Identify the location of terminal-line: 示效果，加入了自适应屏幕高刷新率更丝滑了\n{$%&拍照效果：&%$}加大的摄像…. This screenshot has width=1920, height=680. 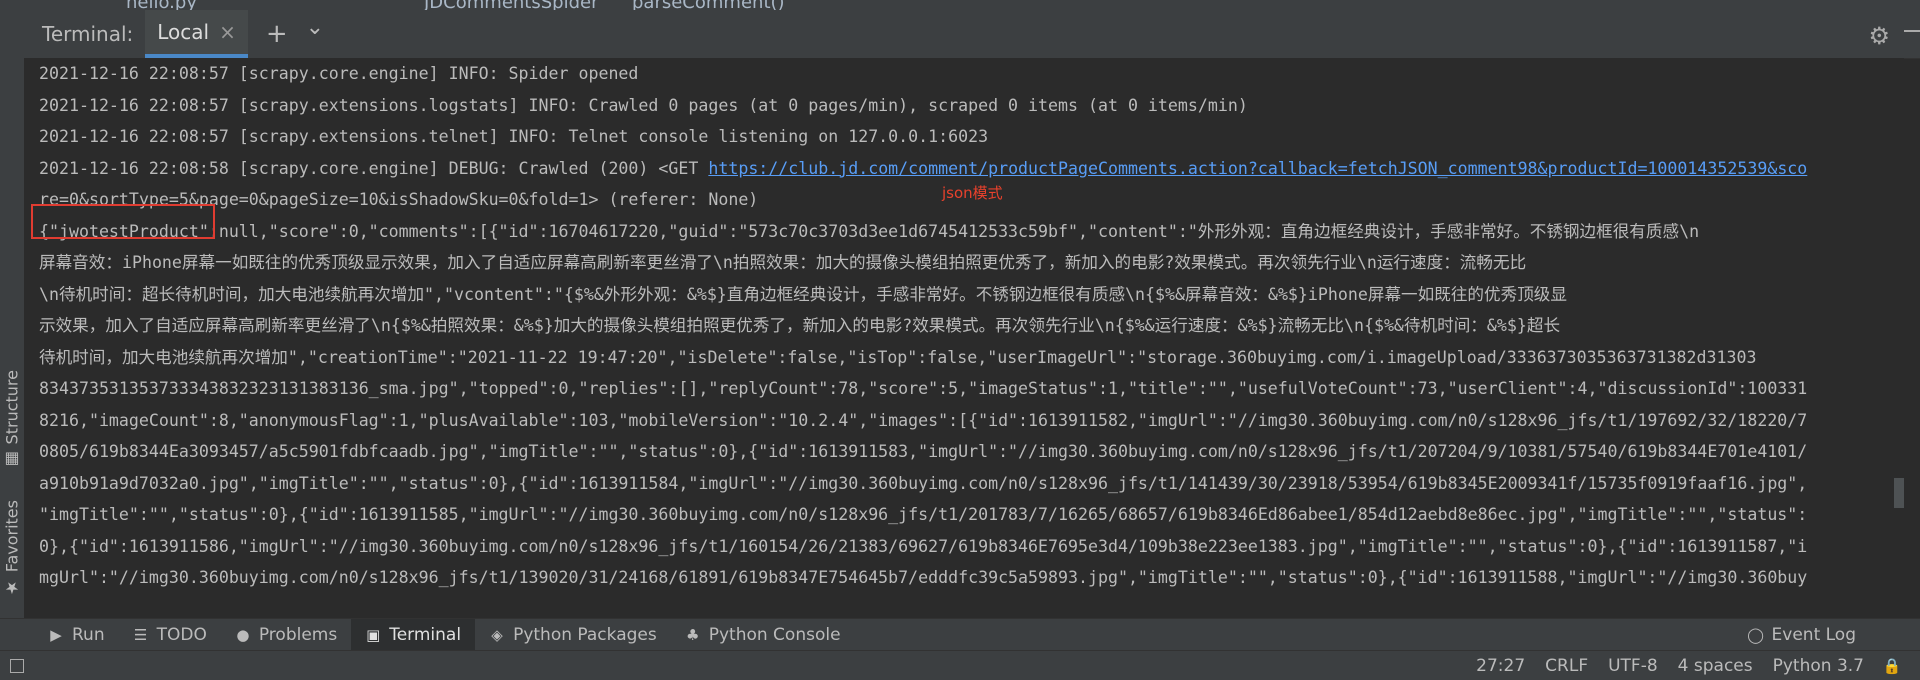
(800, 325).